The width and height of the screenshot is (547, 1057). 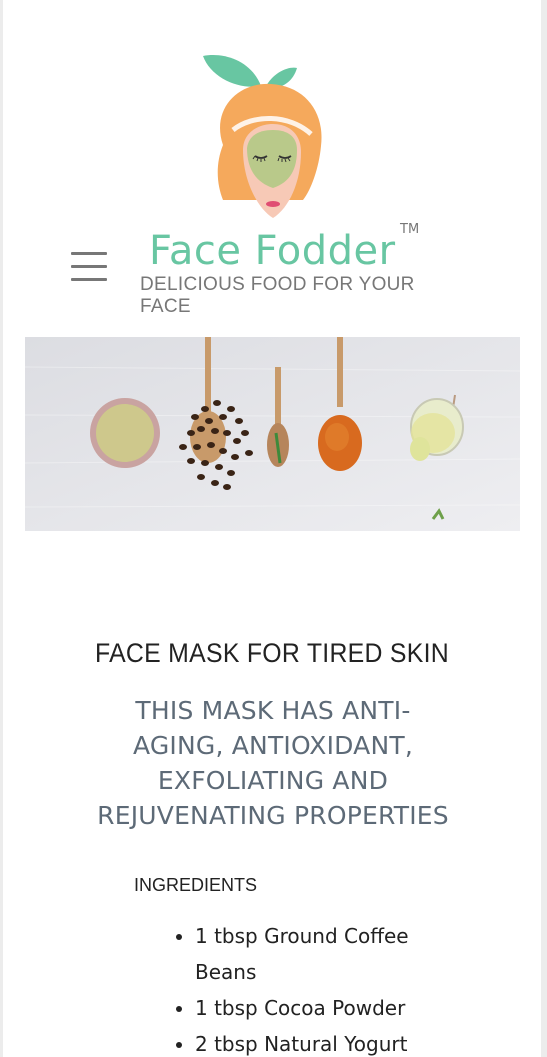 I want to click on list-item: 2 tbsp Natural Yogurt, so click(x=325, y=1041).